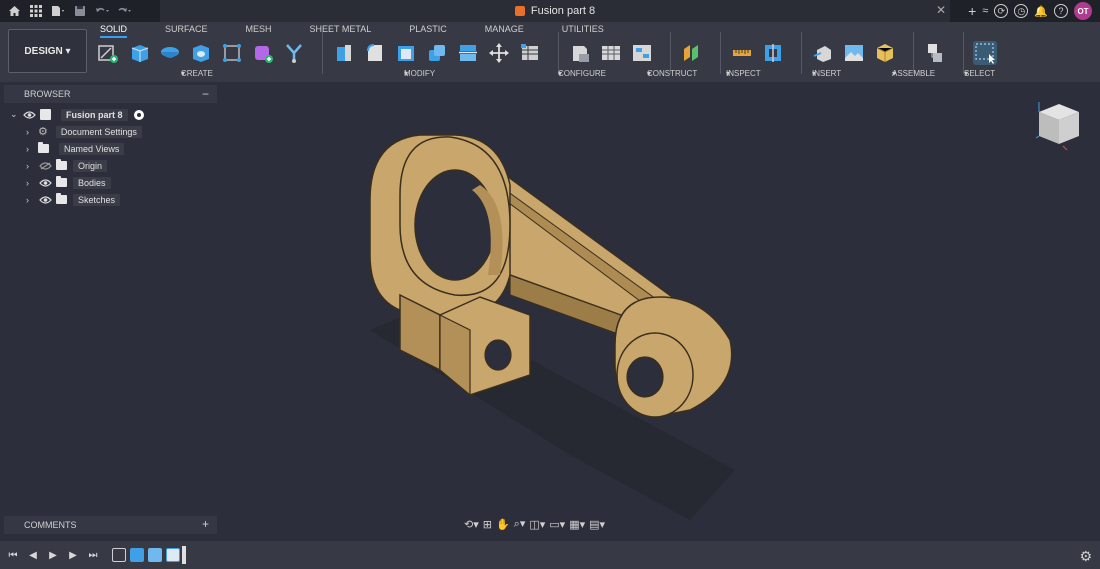 The image size is (1100, 569). What do you see at coordinates (16, 114) in the screenshot?
I see `chevron-down-icon: ⌄` at bounding box center [16, 114].